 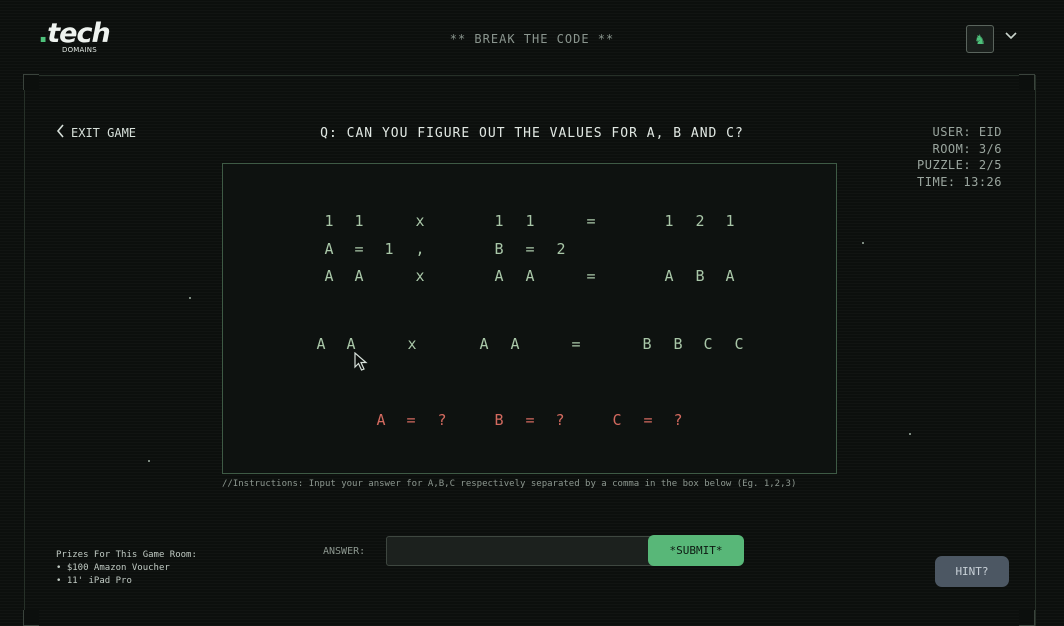 What do you see at coordinates (959, 165) in the screenshot?
I see `stat-puzzle: PUZZLE: 2/5` at bounding box center [959, 165].